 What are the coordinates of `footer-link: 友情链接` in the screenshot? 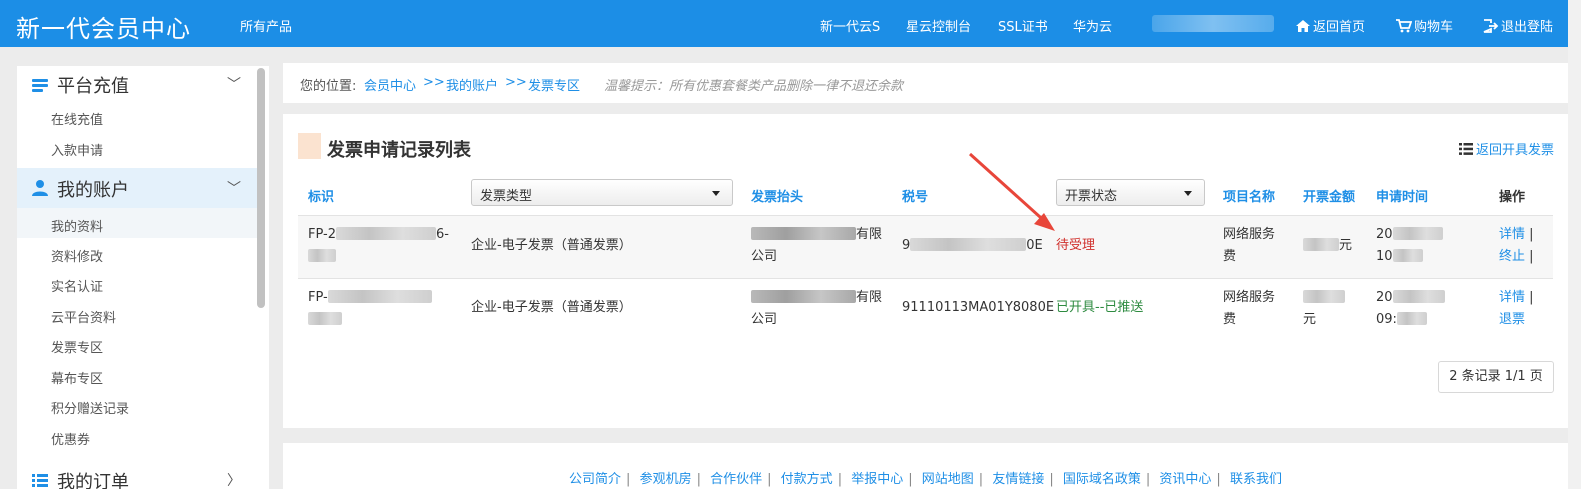 It's located at (1018, 479).